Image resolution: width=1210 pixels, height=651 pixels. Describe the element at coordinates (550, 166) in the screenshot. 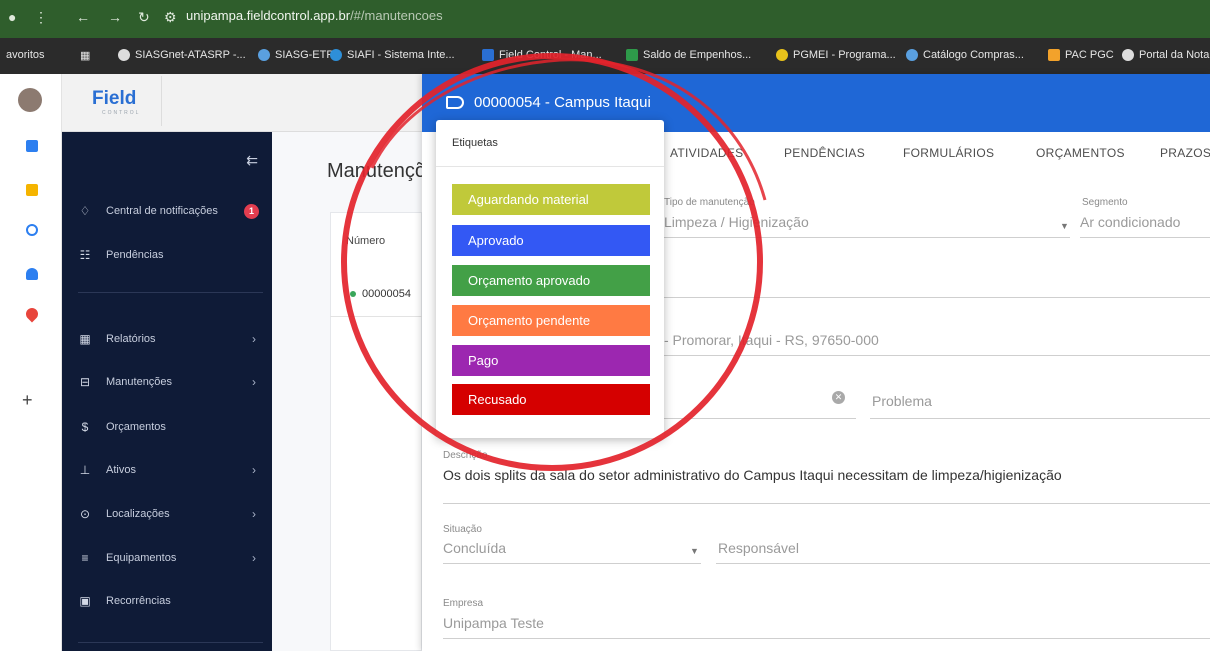

I see `popup-divider` at that location.